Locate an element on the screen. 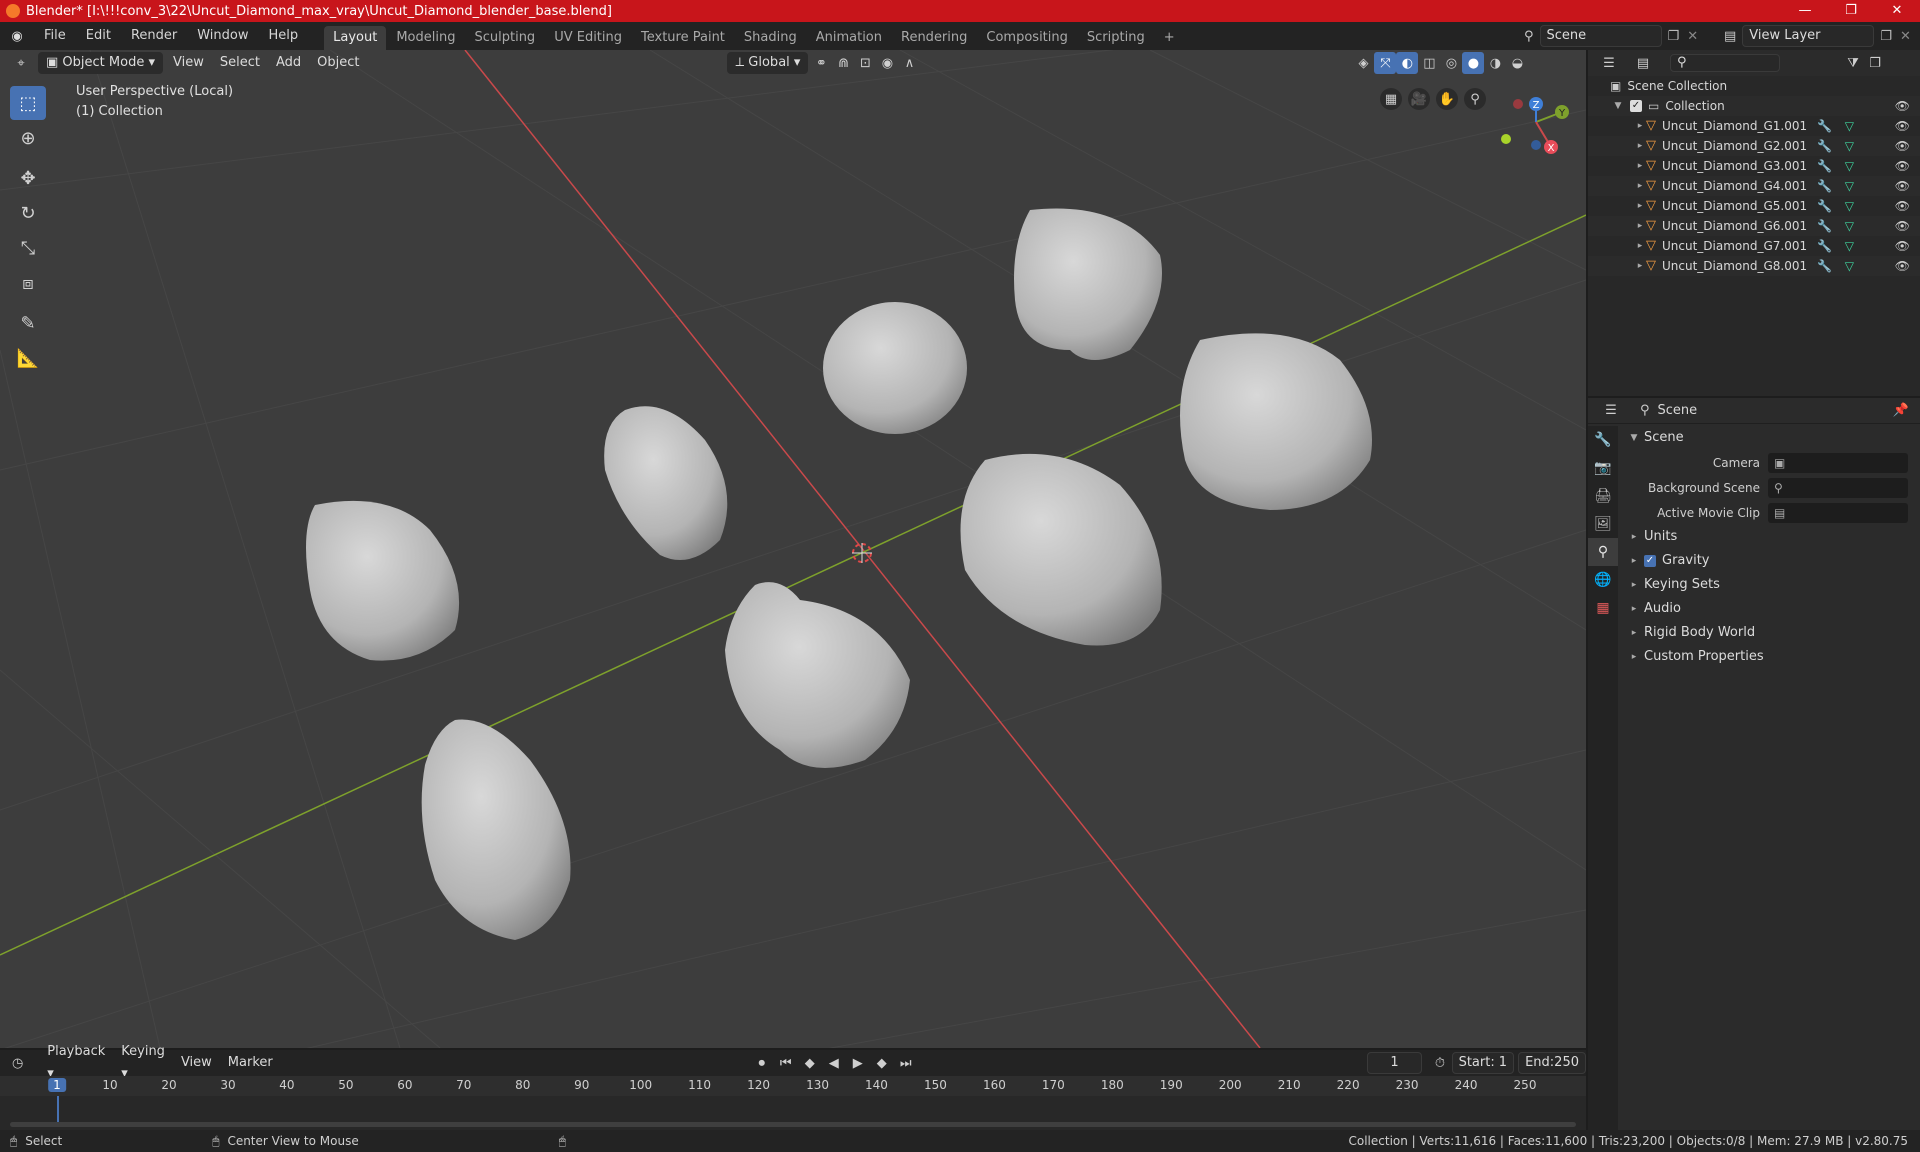  material-shading-icon: ◑ is located at coordinates (1495, 63).